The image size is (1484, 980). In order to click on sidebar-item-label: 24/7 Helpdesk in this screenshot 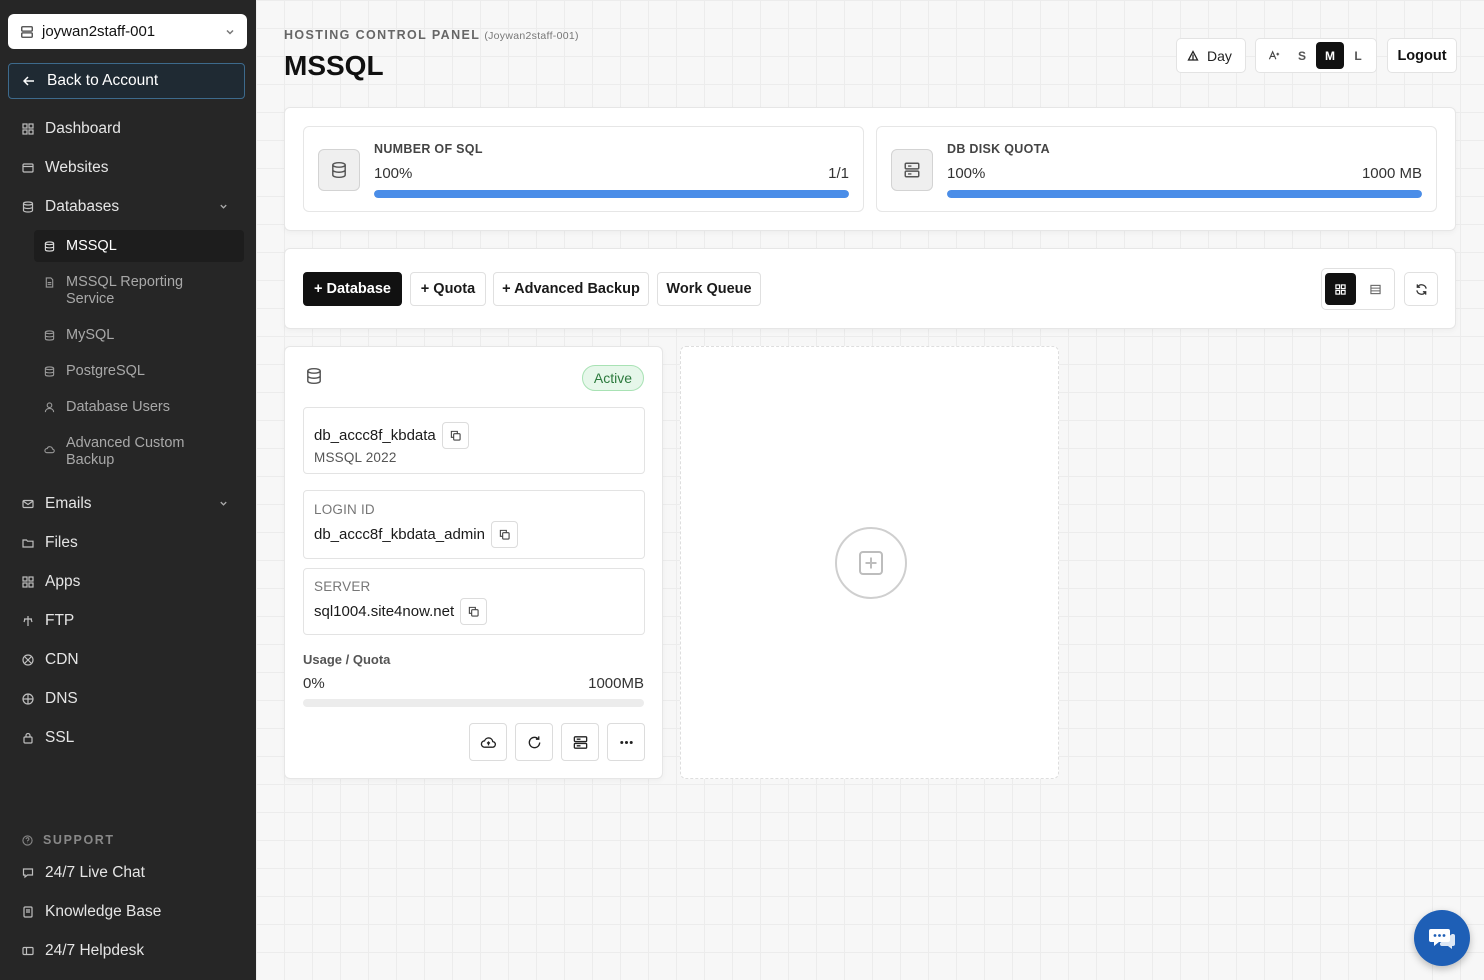, I will do `click(95, 950)`.